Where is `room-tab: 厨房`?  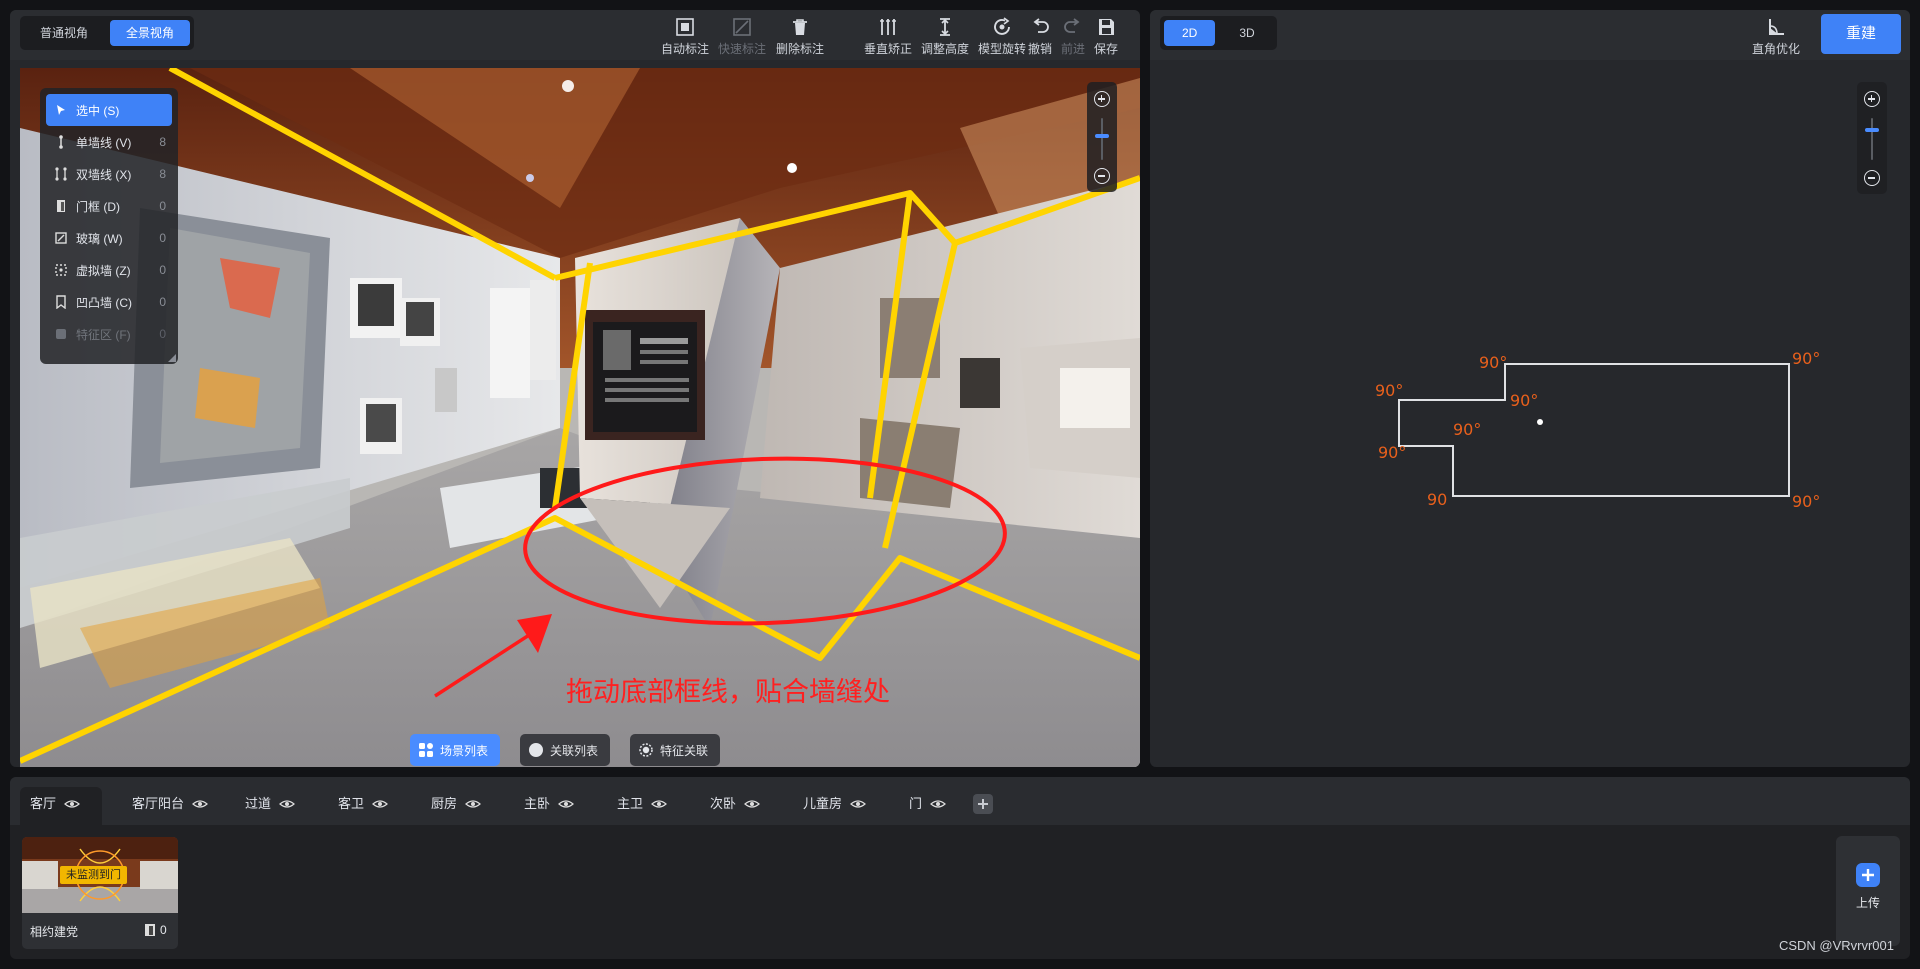 room-tab: 厨房 is located at coordinates (451, 806).